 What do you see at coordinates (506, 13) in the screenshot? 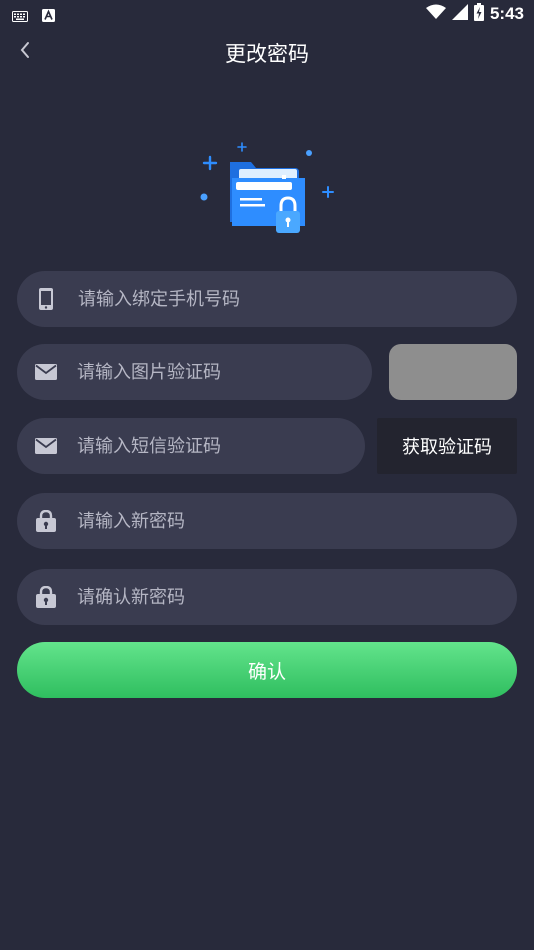
I see `status-time: 5:43` at bounding box center [506, 13].